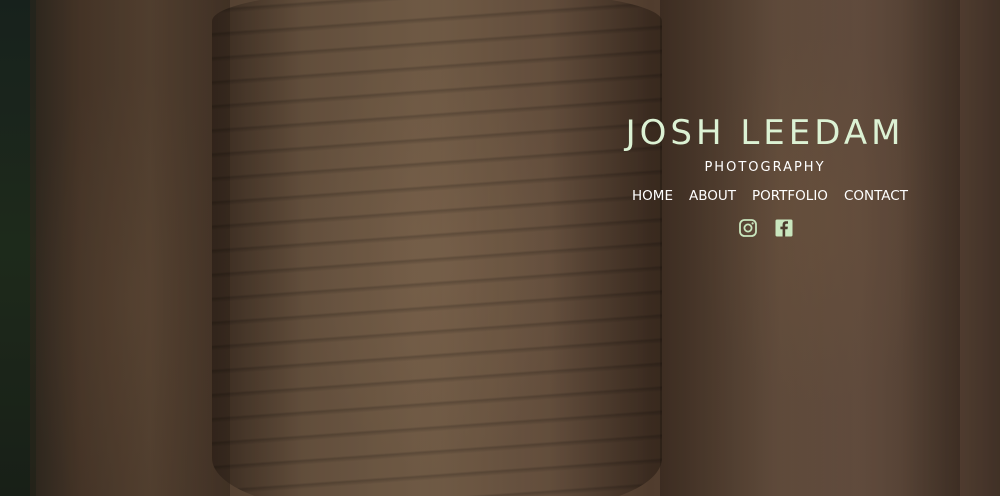  What do you see at coordinates (876, 196) in the screenshot?
I see `nav-item-contact: CONTACT` at bounding box center [876, 196].